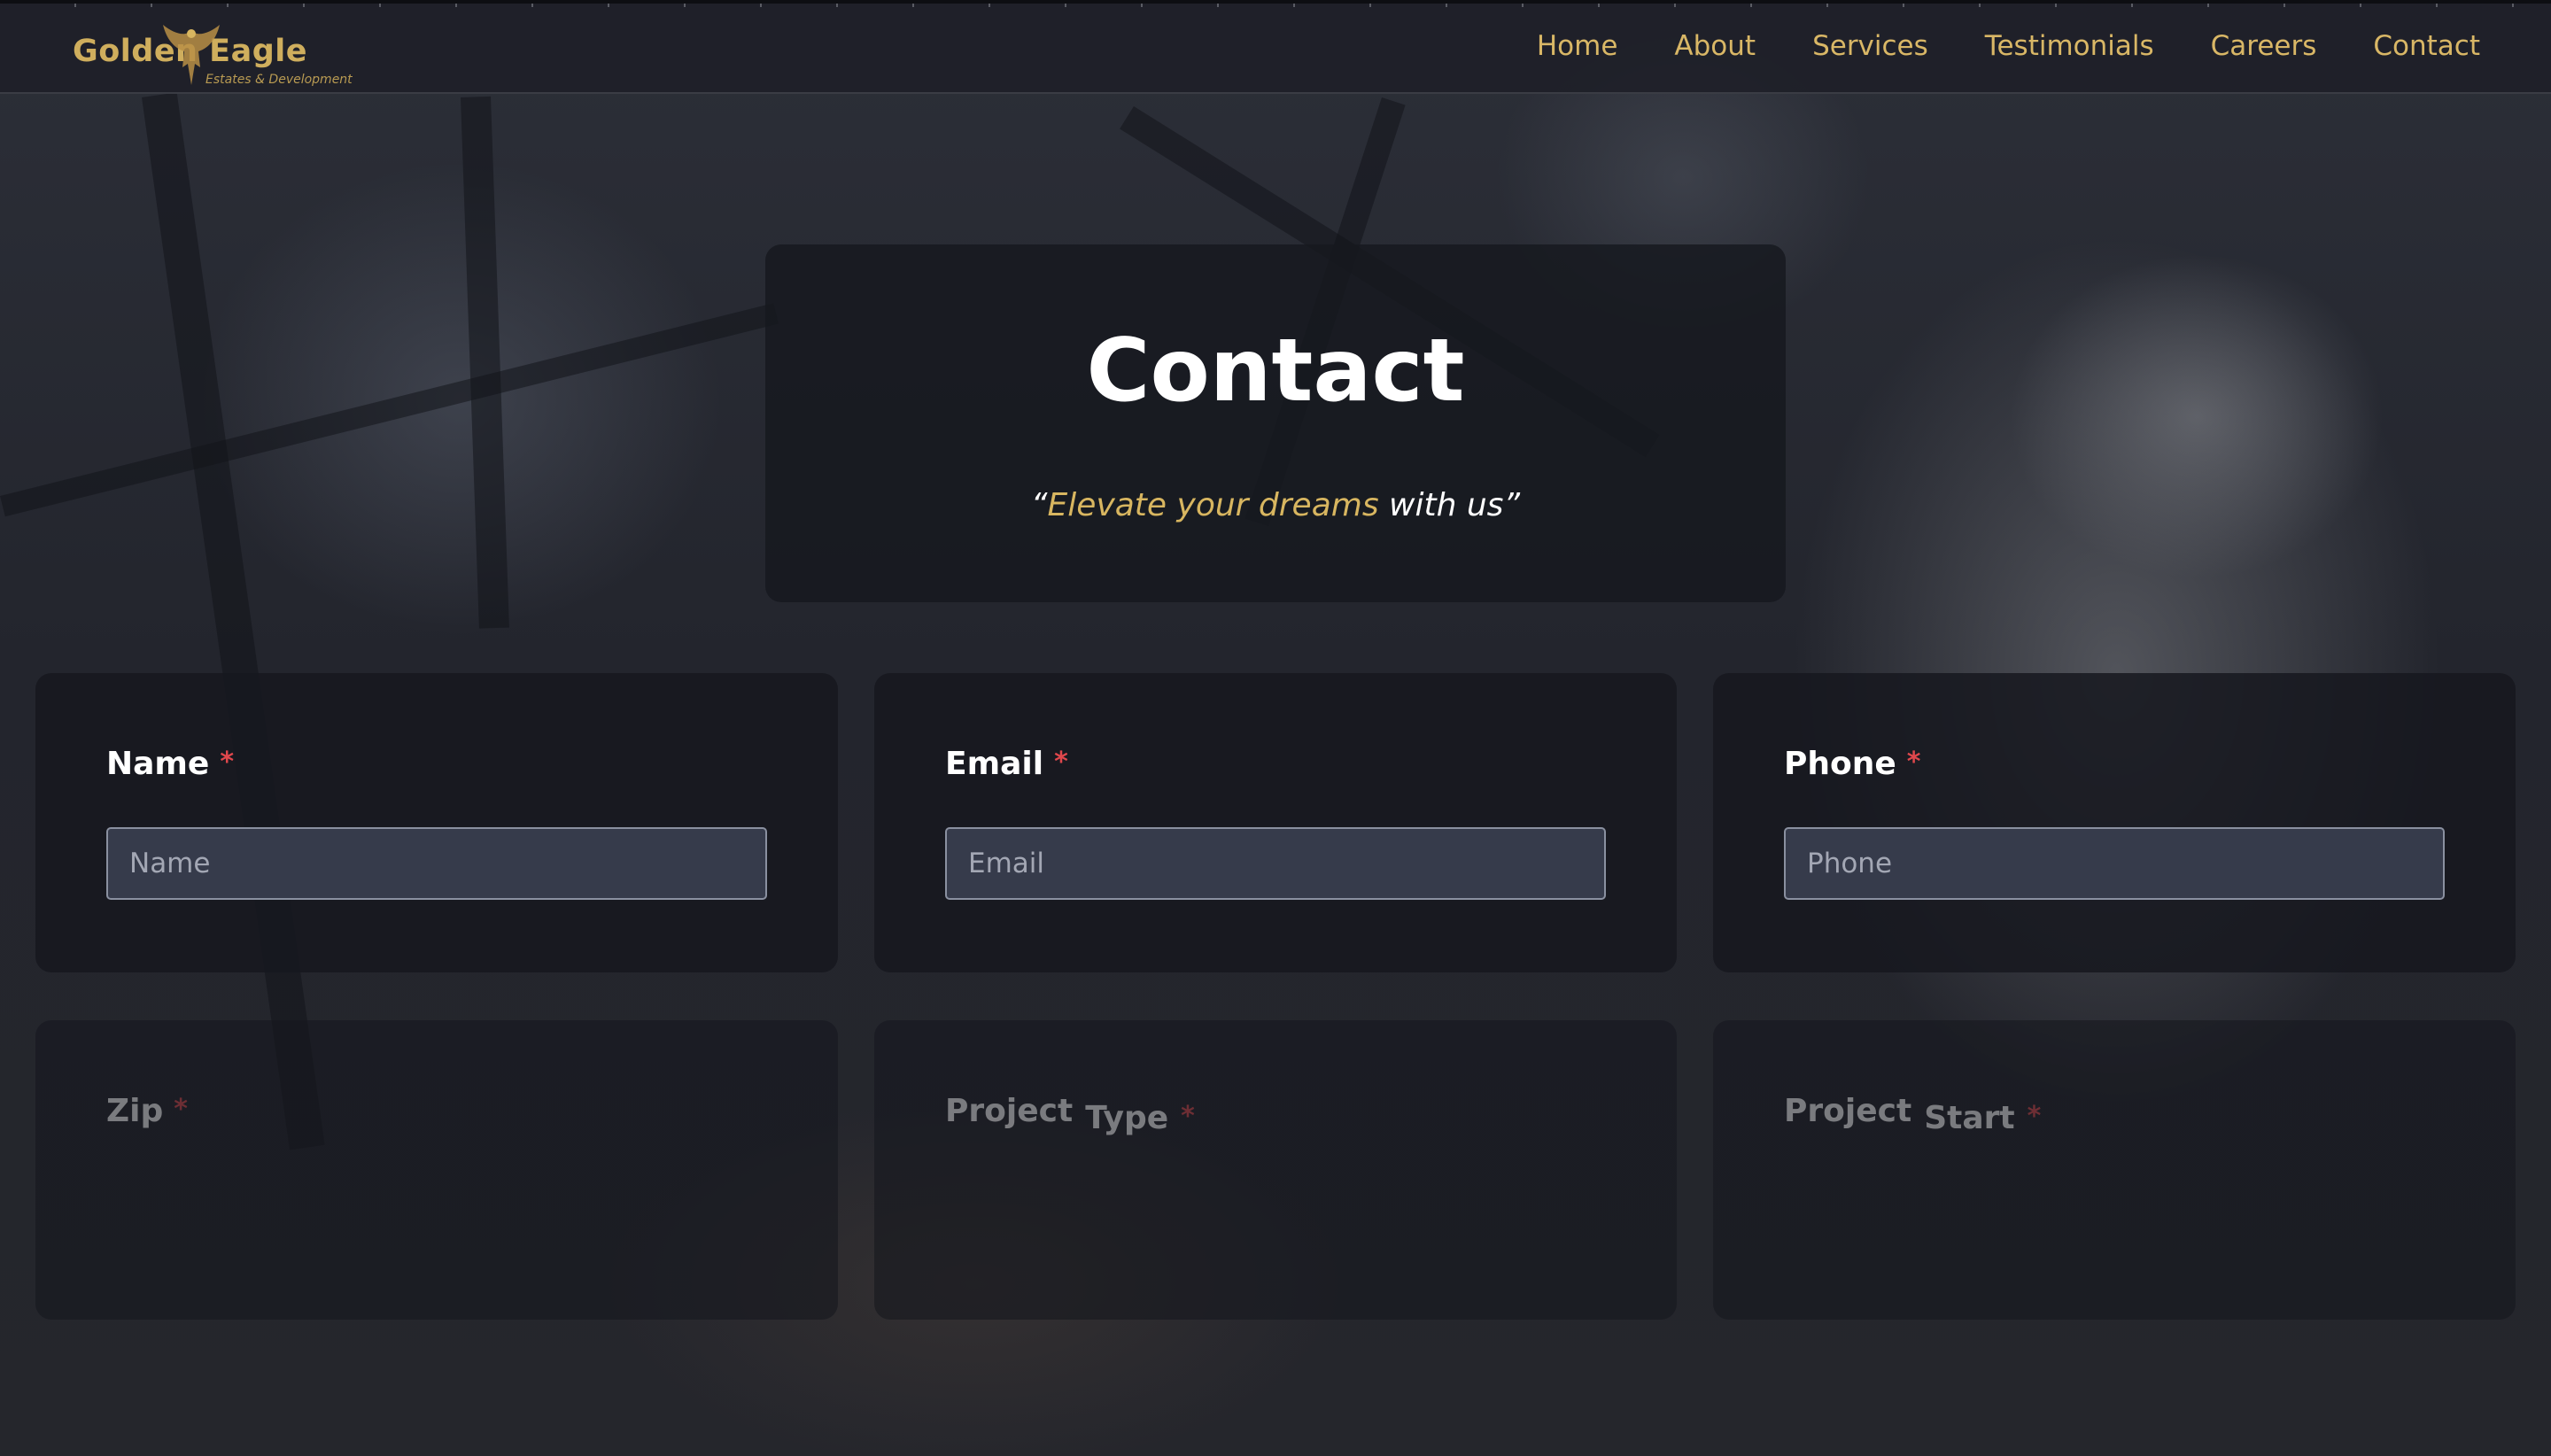 The width and height of the screenshot is (2551, 1456). I want to click on email-input, so click(1275, 863).